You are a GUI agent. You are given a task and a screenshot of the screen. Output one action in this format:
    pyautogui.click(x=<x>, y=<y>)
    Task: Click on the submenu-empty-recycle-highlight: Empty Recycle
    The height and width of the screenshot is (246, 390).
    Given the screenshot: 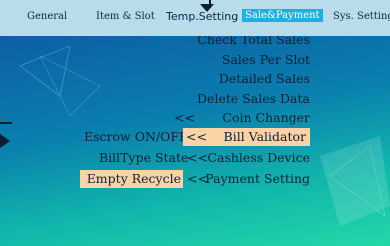 What is the action you would take?
    pyautogui.click(x=131, y=179)
    